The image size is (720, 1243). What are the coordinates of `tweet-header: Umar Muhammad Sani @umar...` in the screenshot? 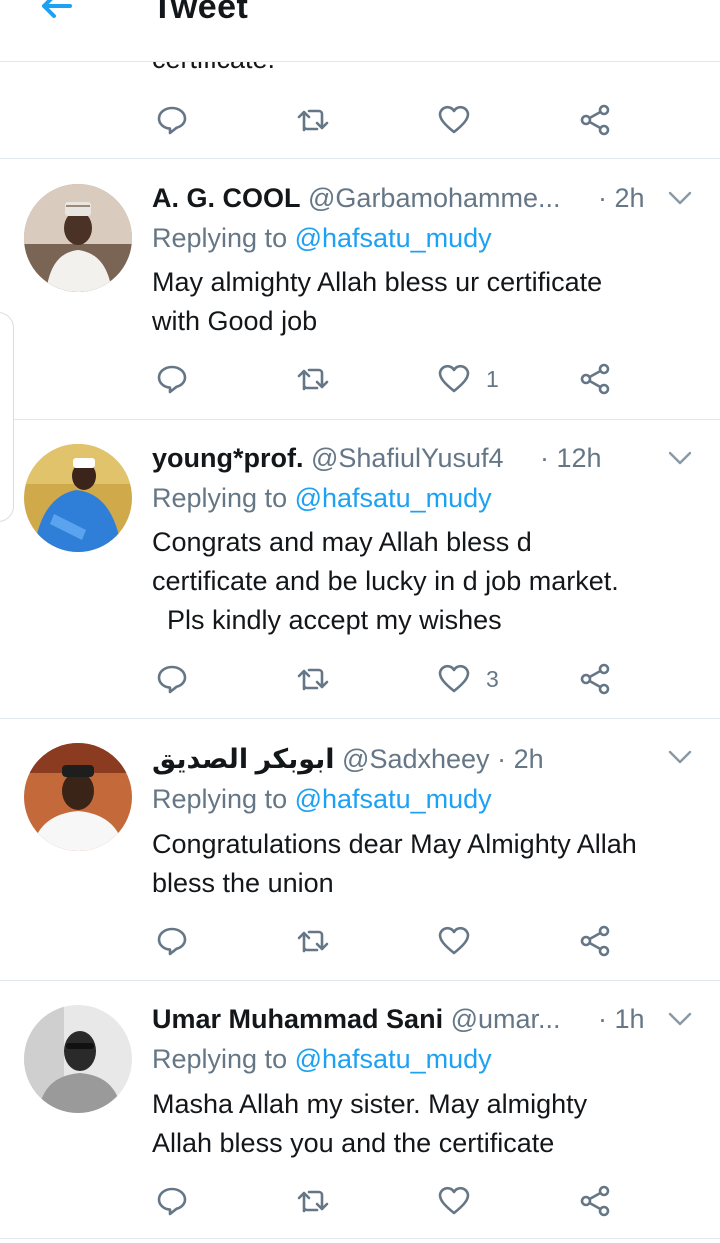 It's located at (390, 1019).